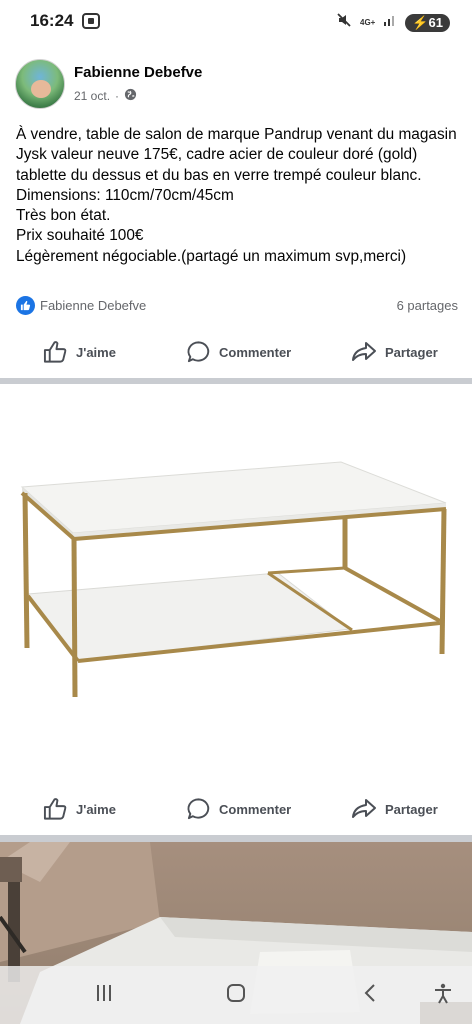  Describe the element at coordinates (80, 236) in the screenshot. I see `post-text-line: Prix souhaité 100€` at that location.